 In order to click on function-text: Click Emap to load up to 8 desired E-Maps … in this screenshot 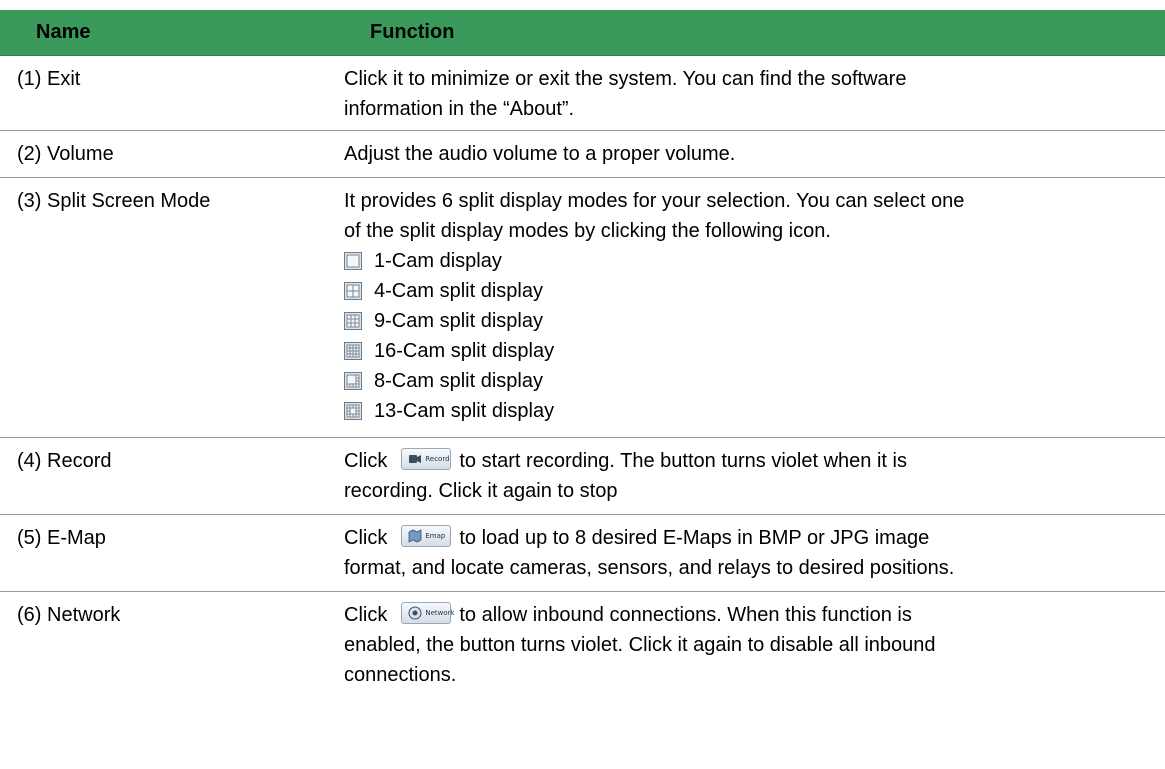, I will do `click(754, 538)`.